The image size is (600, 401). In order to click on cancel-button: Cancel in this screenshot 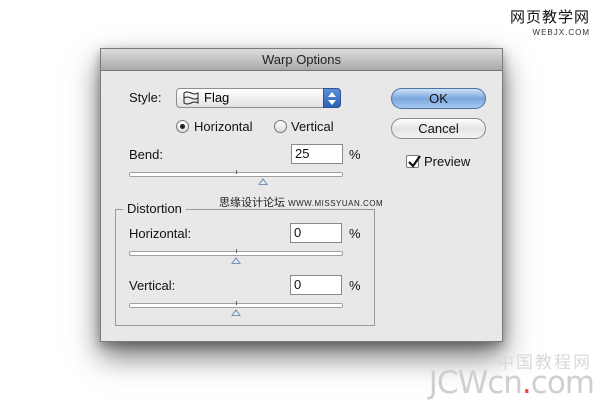, I will do `click(438, 128)`.